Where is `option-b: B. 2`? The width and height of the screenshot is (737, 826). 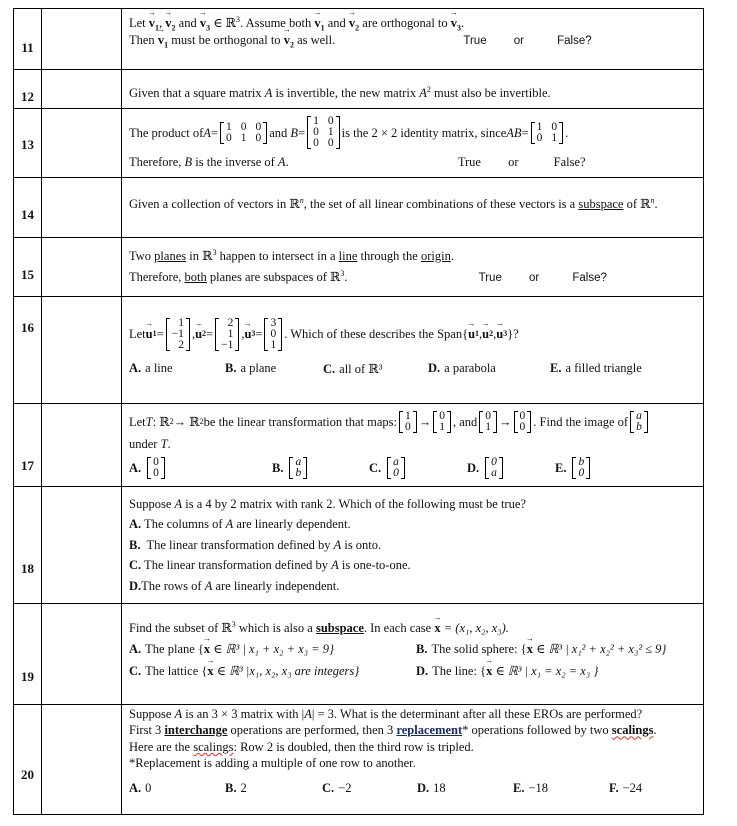
option-b: B. 2 is located at coordinates (273, 788).